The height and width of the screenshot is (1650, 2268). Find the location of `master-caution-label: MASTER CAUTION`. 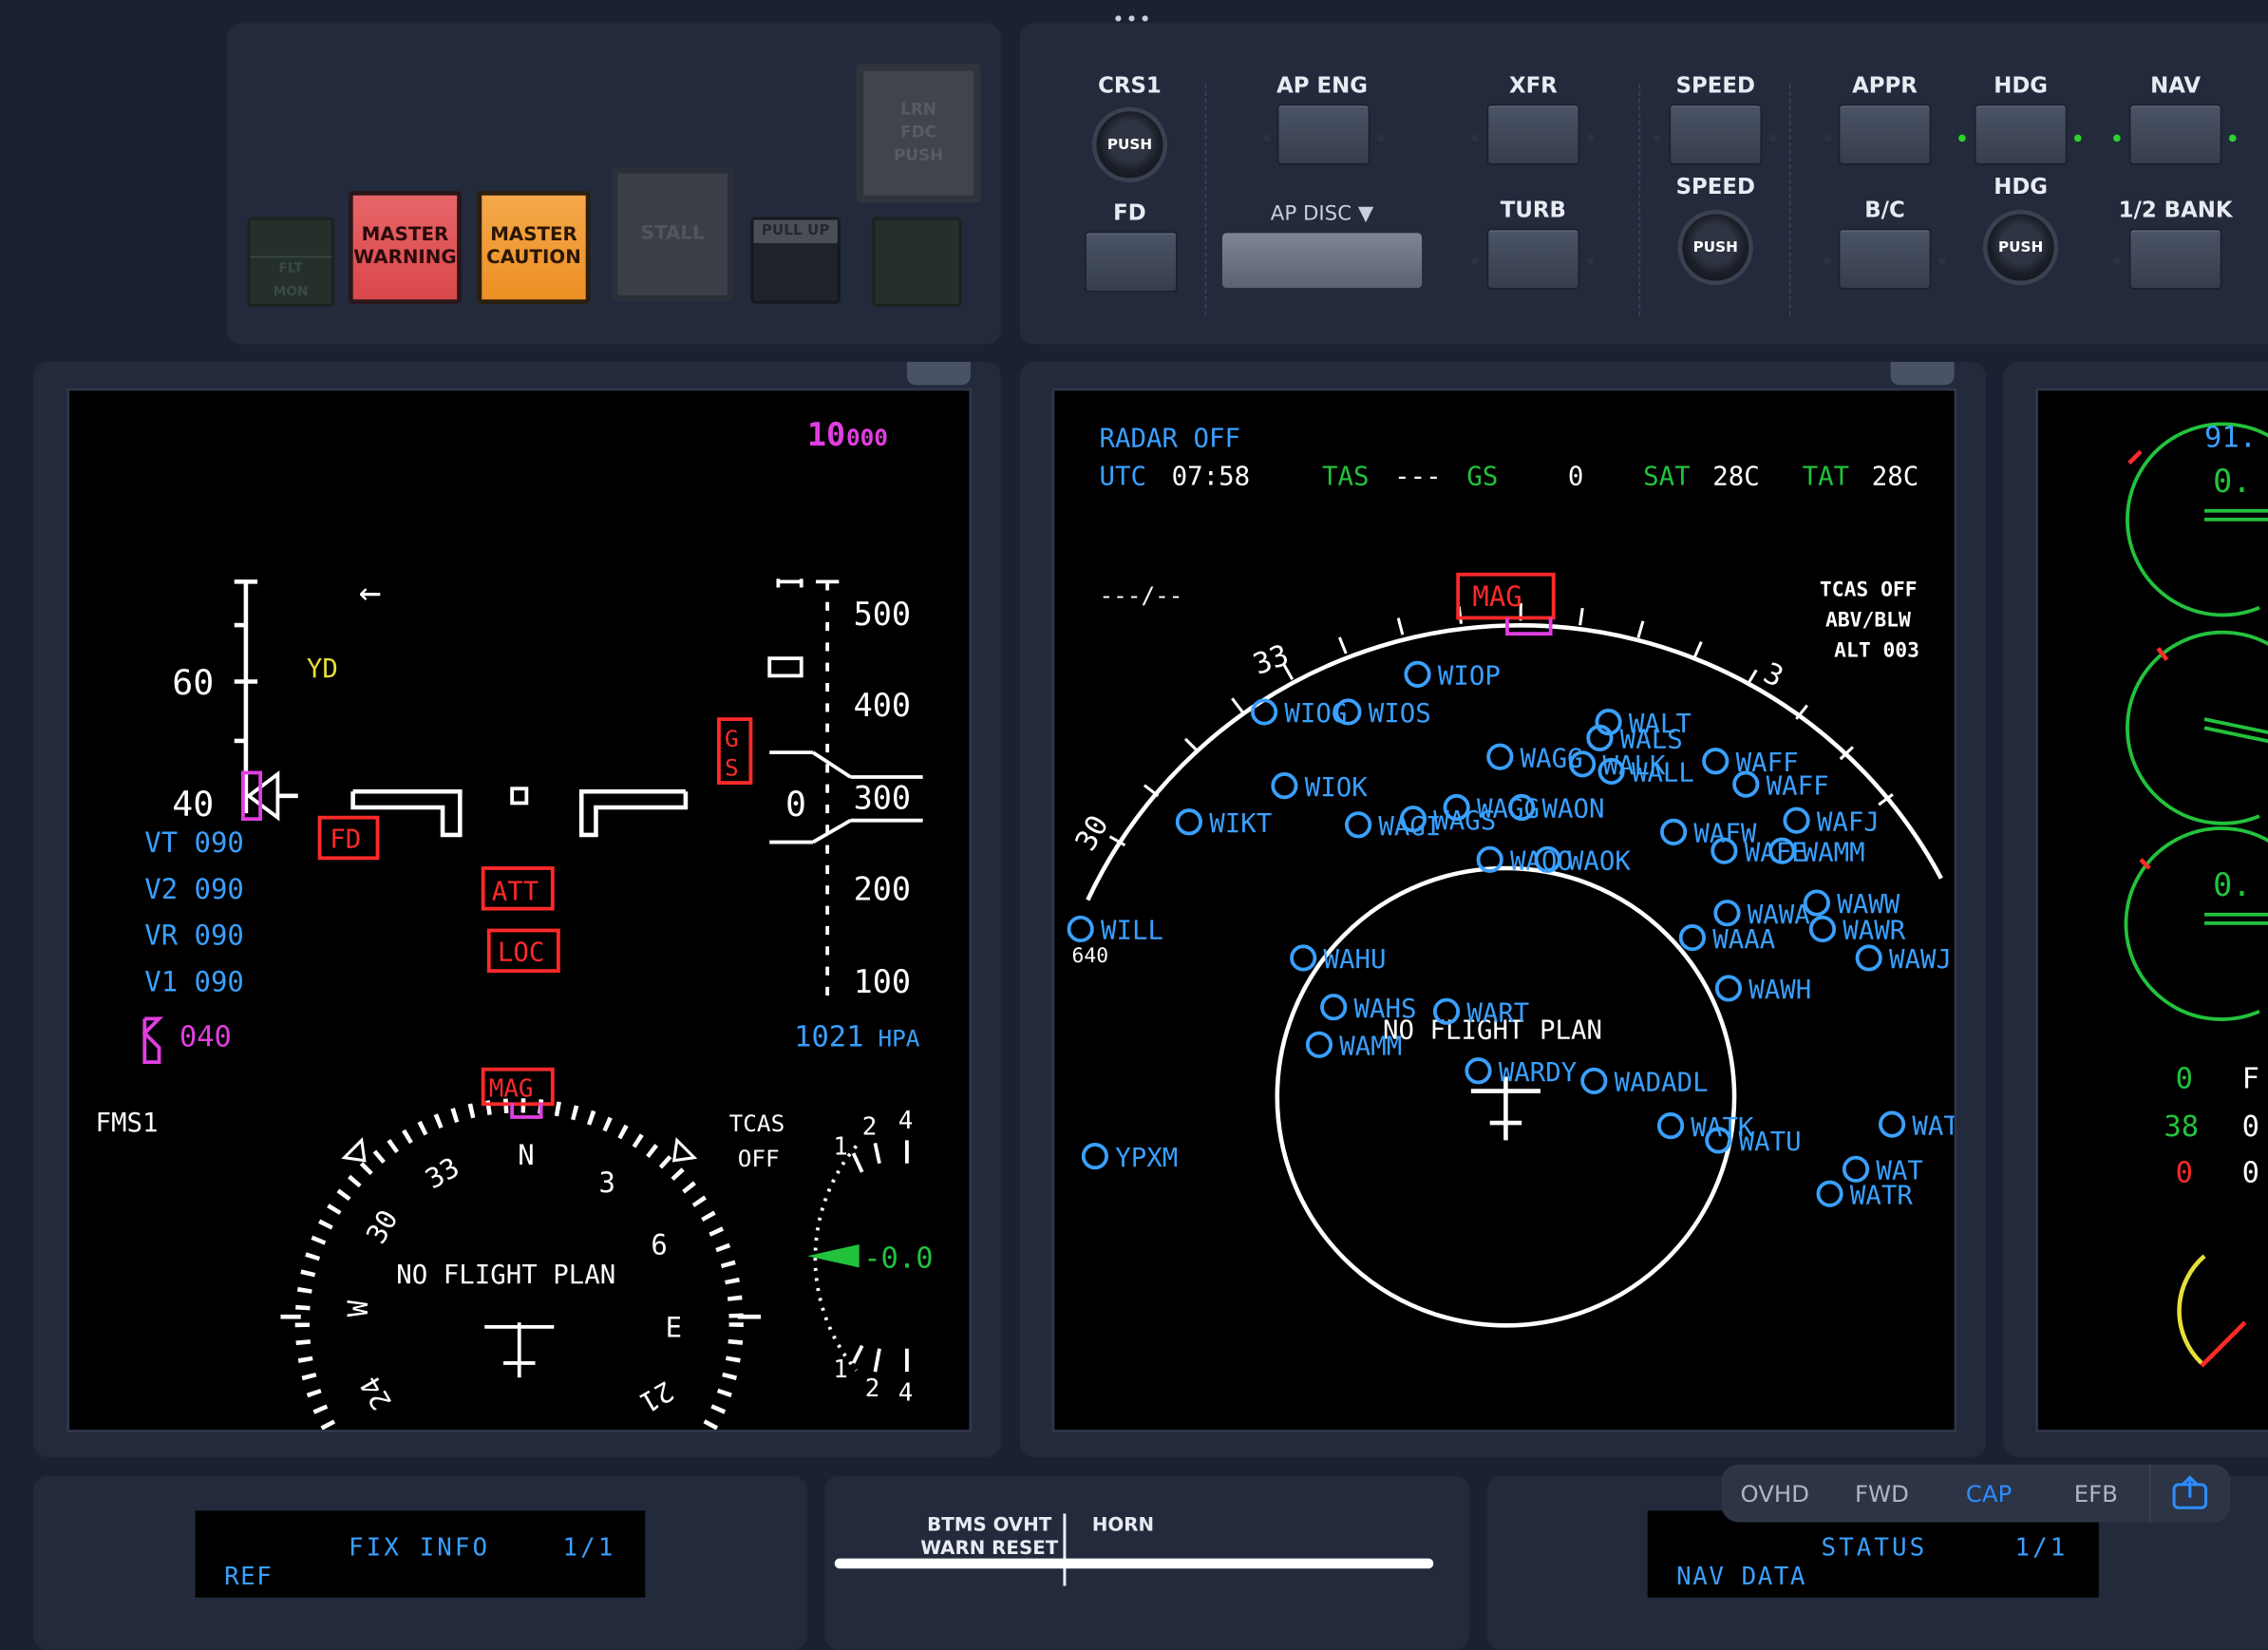

master-caution-label: MASTER CAUTION is located at coordinates (534, 247).